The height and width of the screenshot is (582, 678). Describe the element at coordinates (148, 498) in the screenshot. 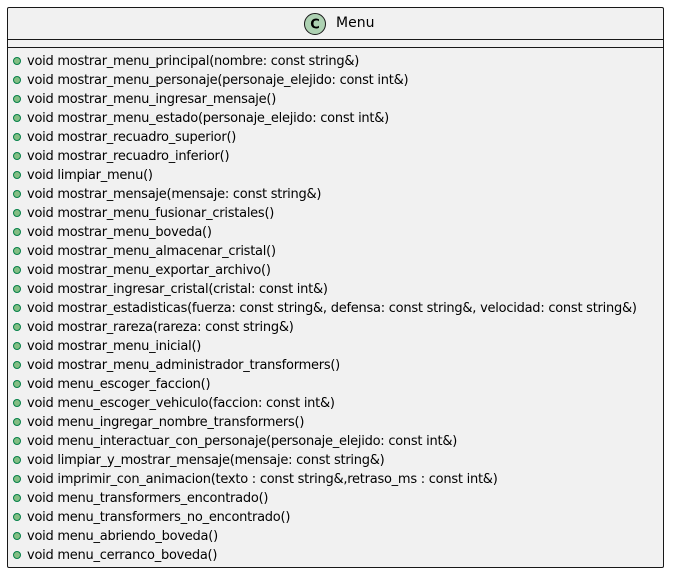

I see `method-signature: void menu_transformers_encontrado()` at that location.